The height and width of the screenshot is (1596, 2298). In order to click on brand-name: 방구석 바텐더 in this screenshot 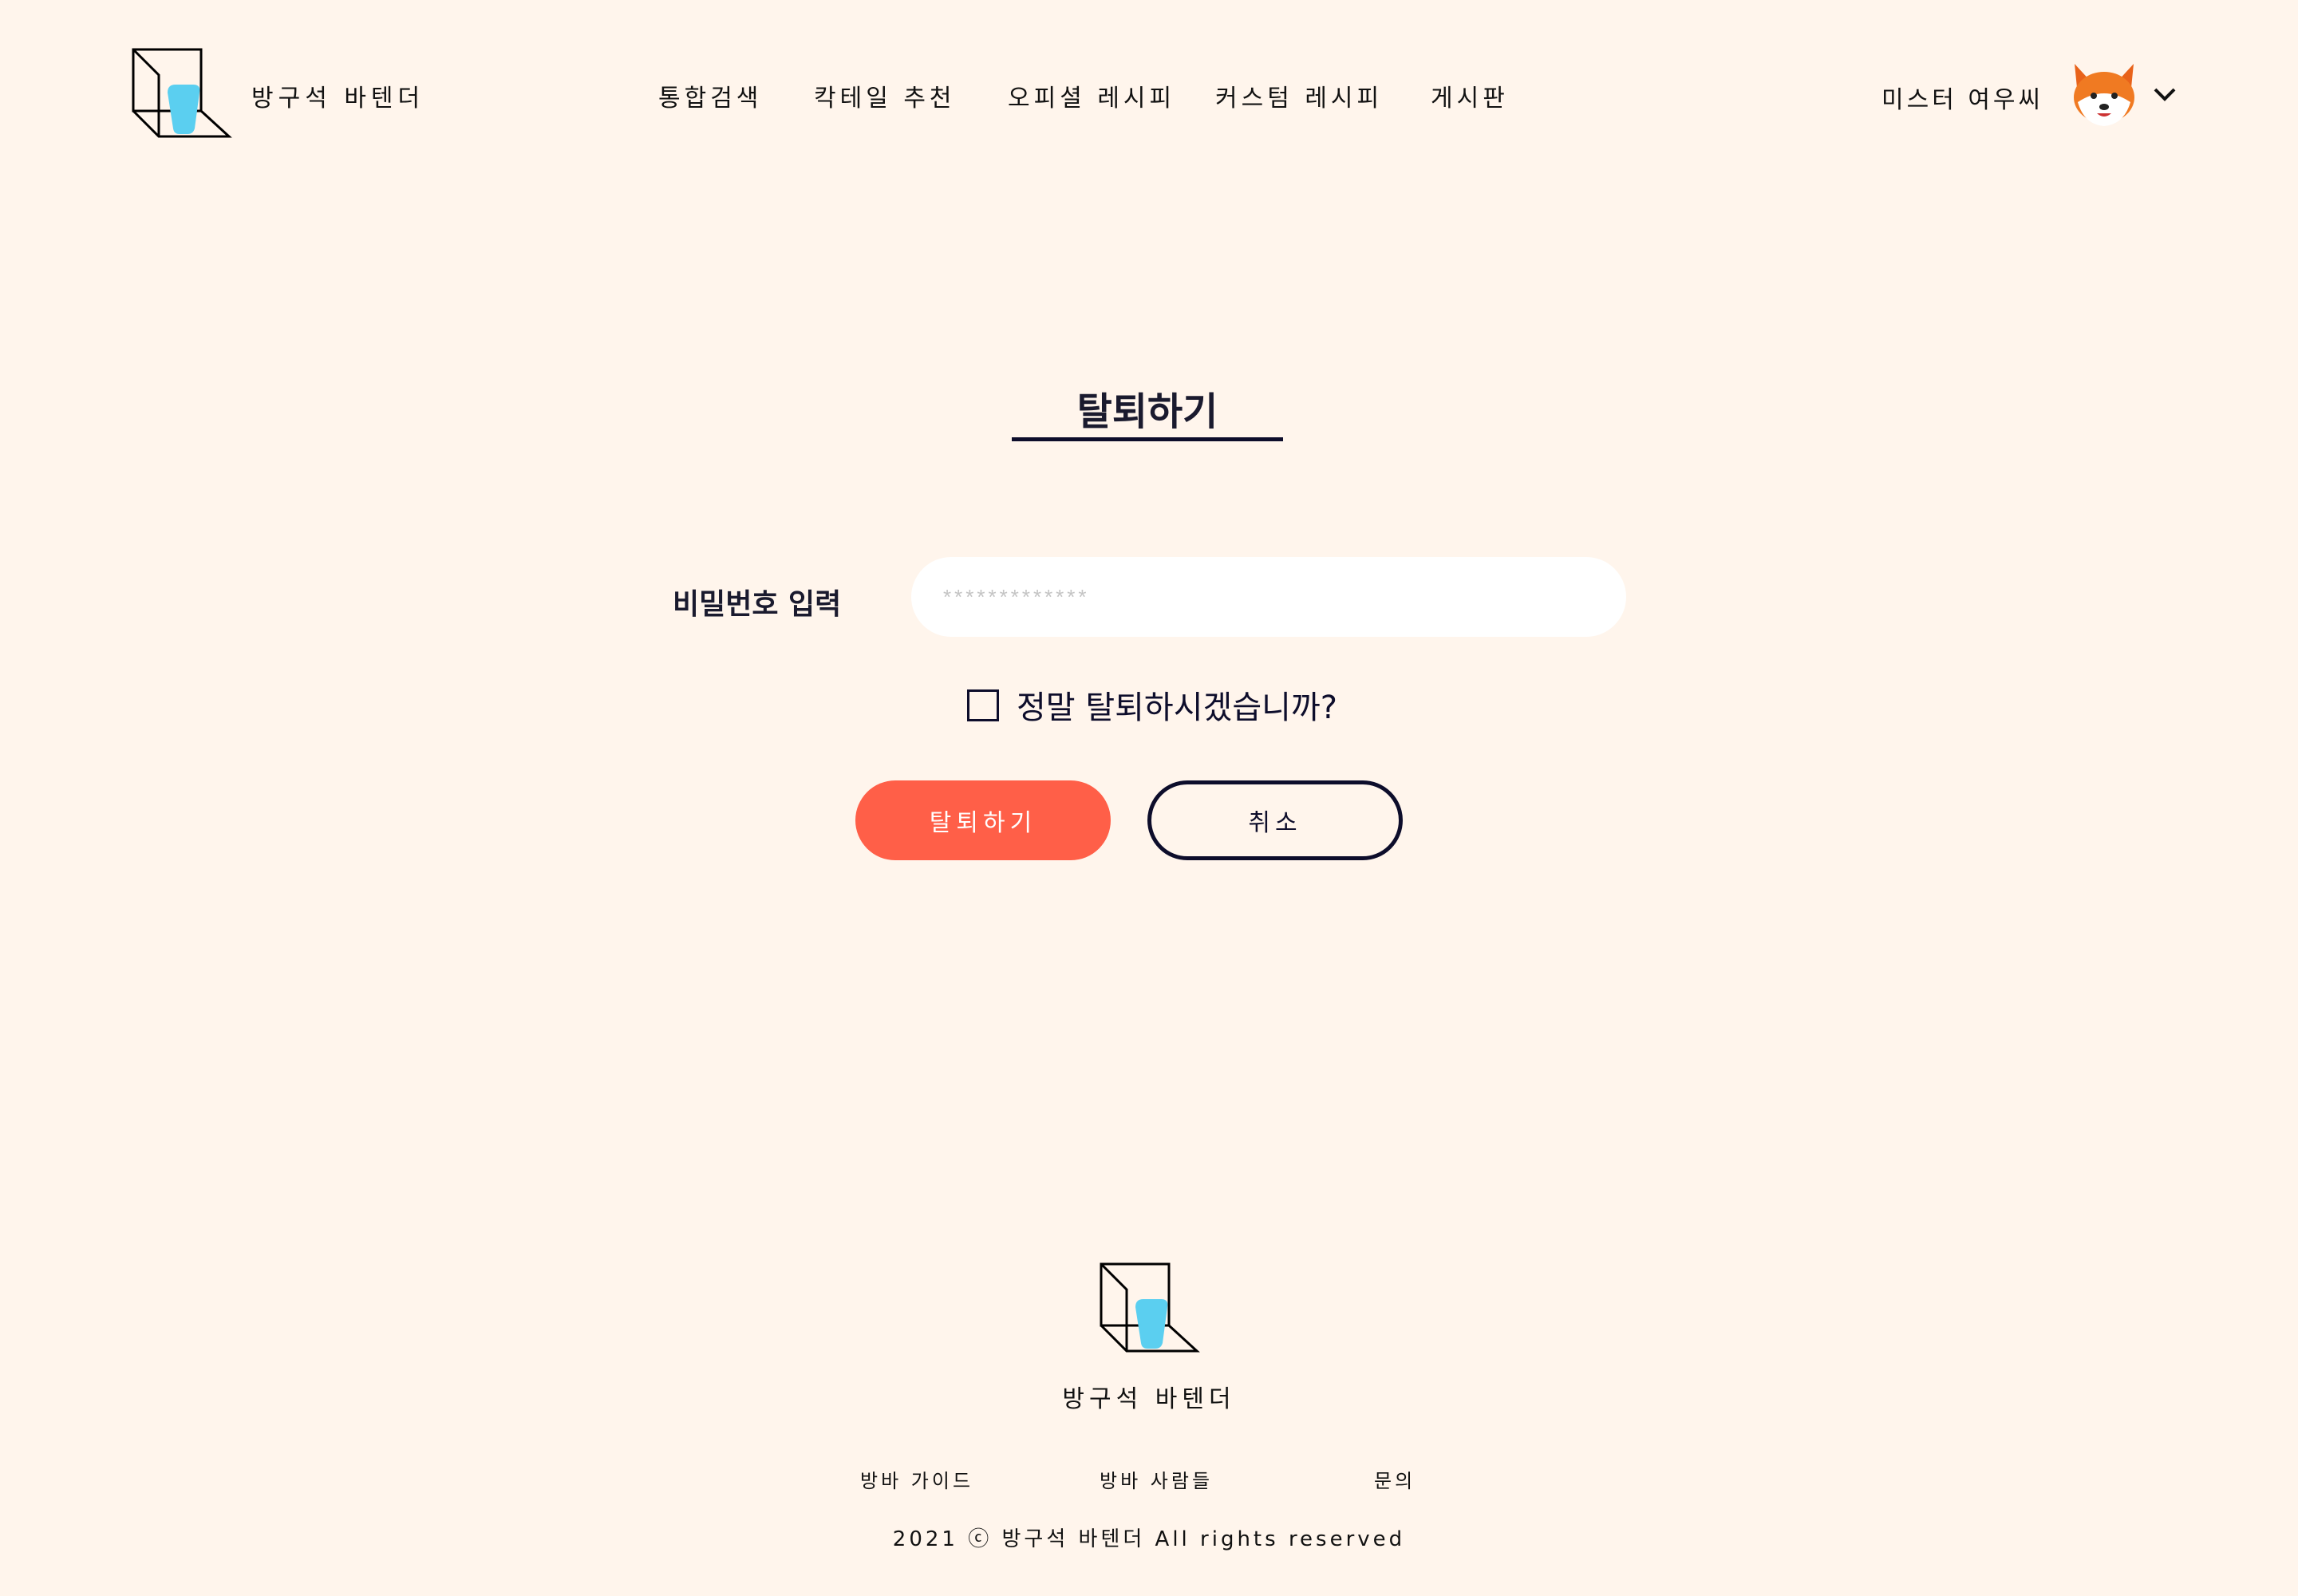, I will do `click(338, 95)`.